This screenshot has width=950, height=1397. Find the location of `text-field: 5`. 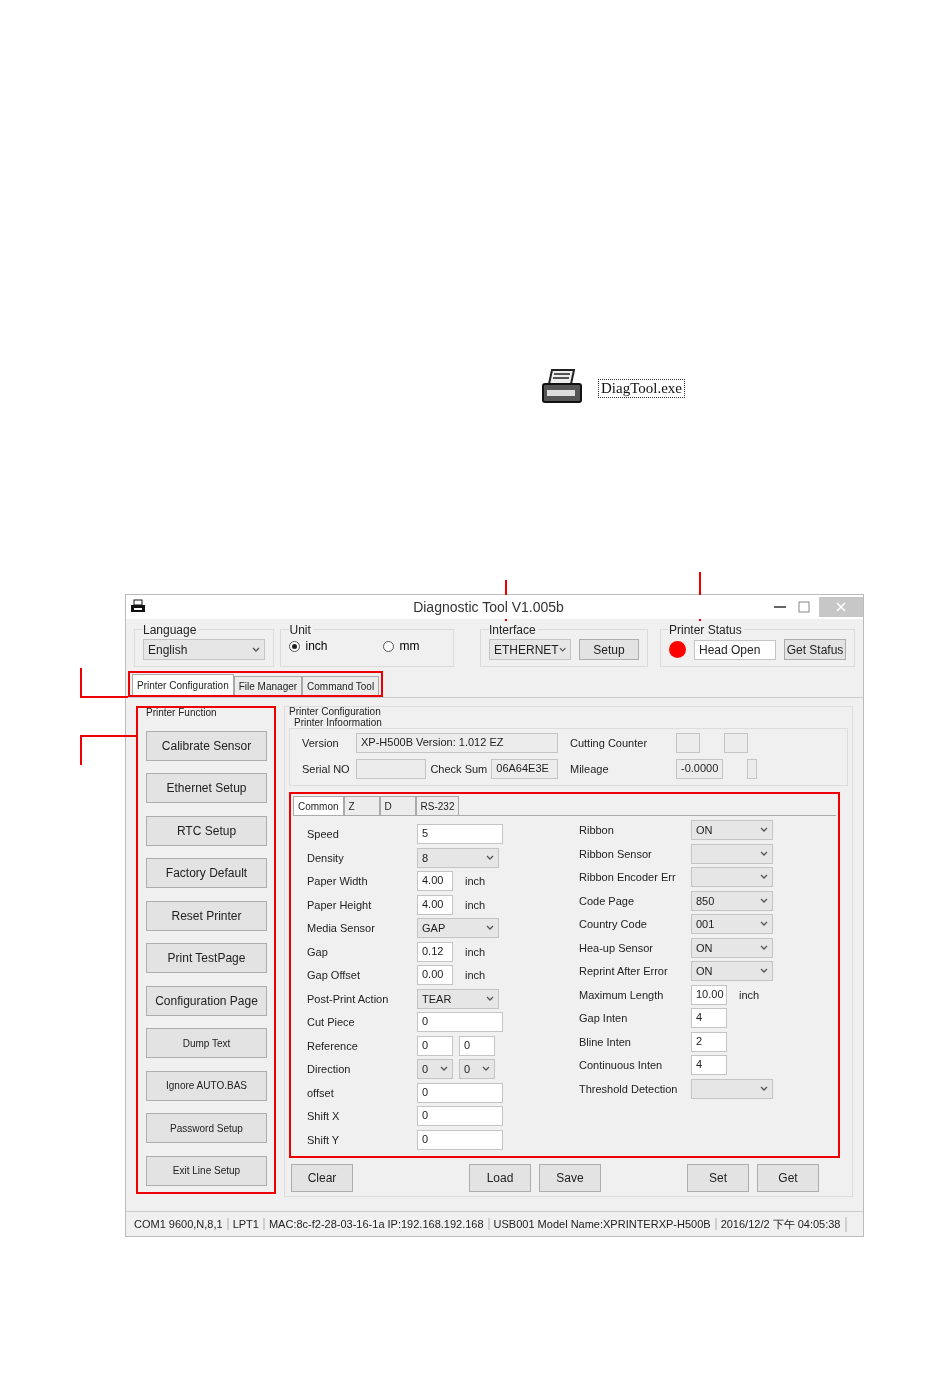

text-field: 5 is located at coordinates (460, 834).